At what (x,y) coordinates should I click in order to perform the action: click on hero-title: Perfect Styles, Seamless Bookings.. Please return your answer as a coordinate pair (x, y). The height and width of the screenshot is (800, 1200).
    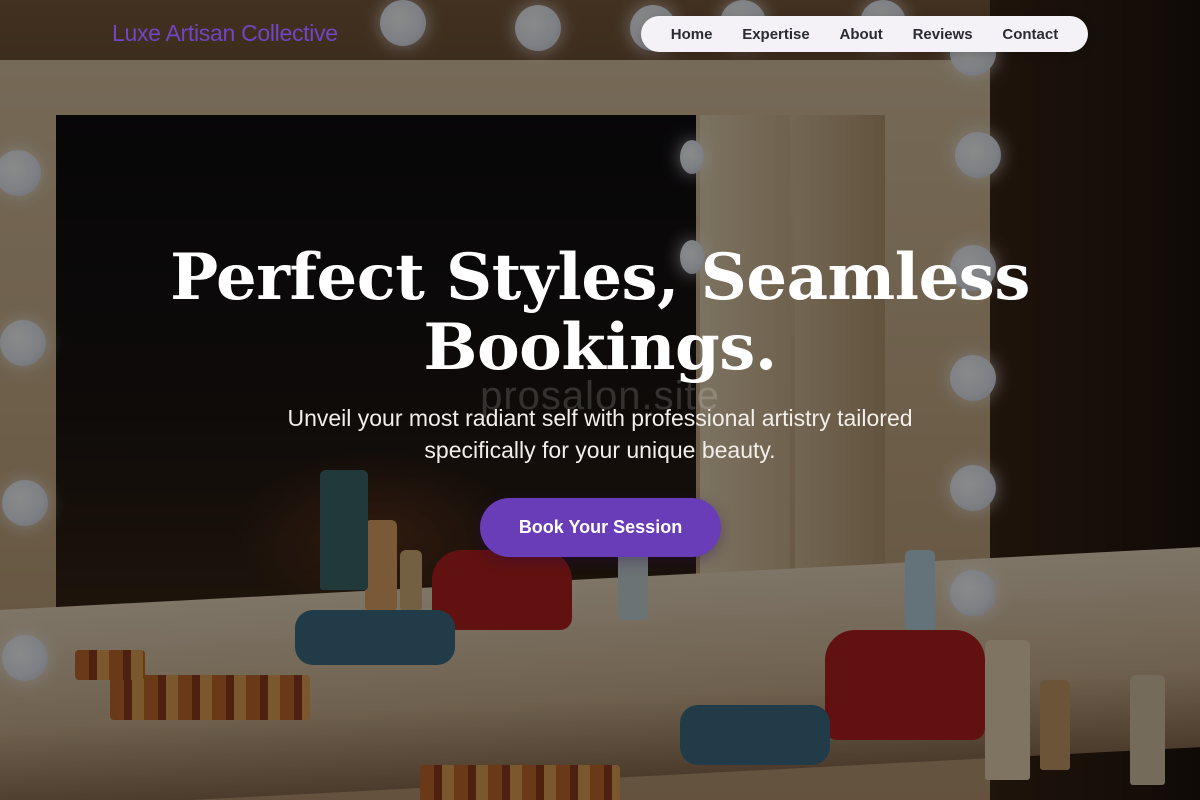
    Looking at the image, I should click on (600, 312).